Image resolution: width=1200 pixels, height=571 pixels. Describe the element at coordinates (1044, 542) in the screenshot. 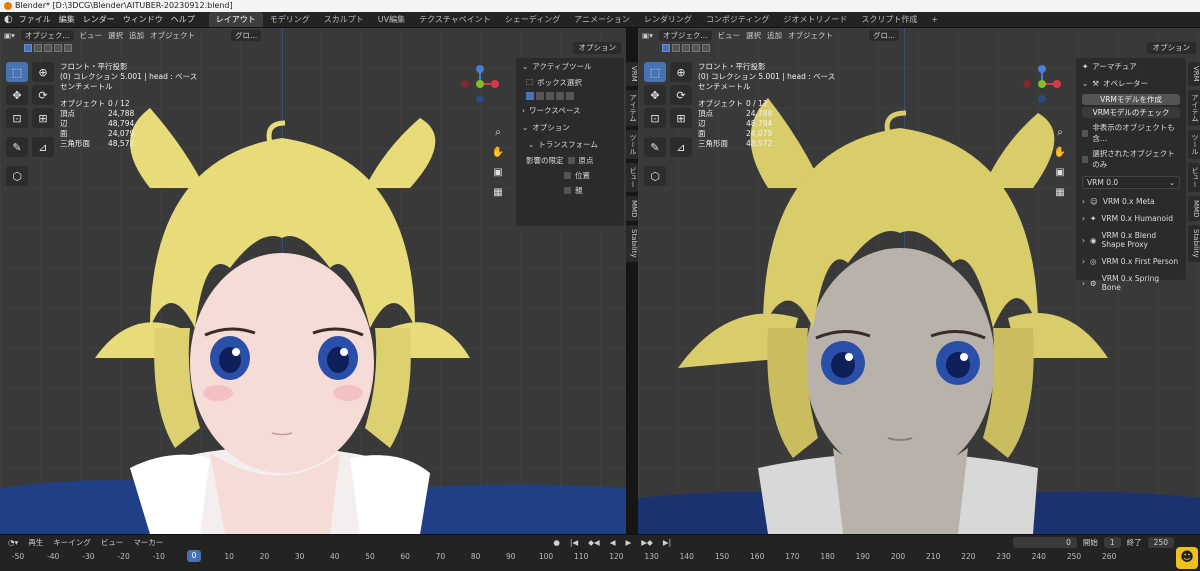

I see `current-frame-field: 0` at that location.